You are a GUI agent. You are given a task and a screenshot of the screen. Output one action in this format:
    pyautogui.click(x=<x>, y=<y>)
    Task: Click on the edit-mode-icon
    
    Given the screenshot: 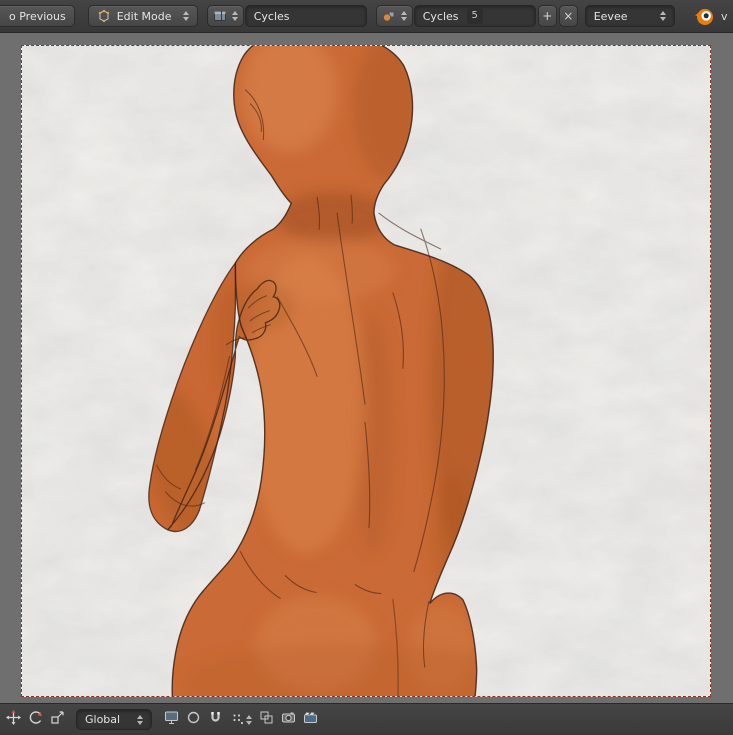 What is the action you would take?
    pyautogui.click(x=104, y=16)
    